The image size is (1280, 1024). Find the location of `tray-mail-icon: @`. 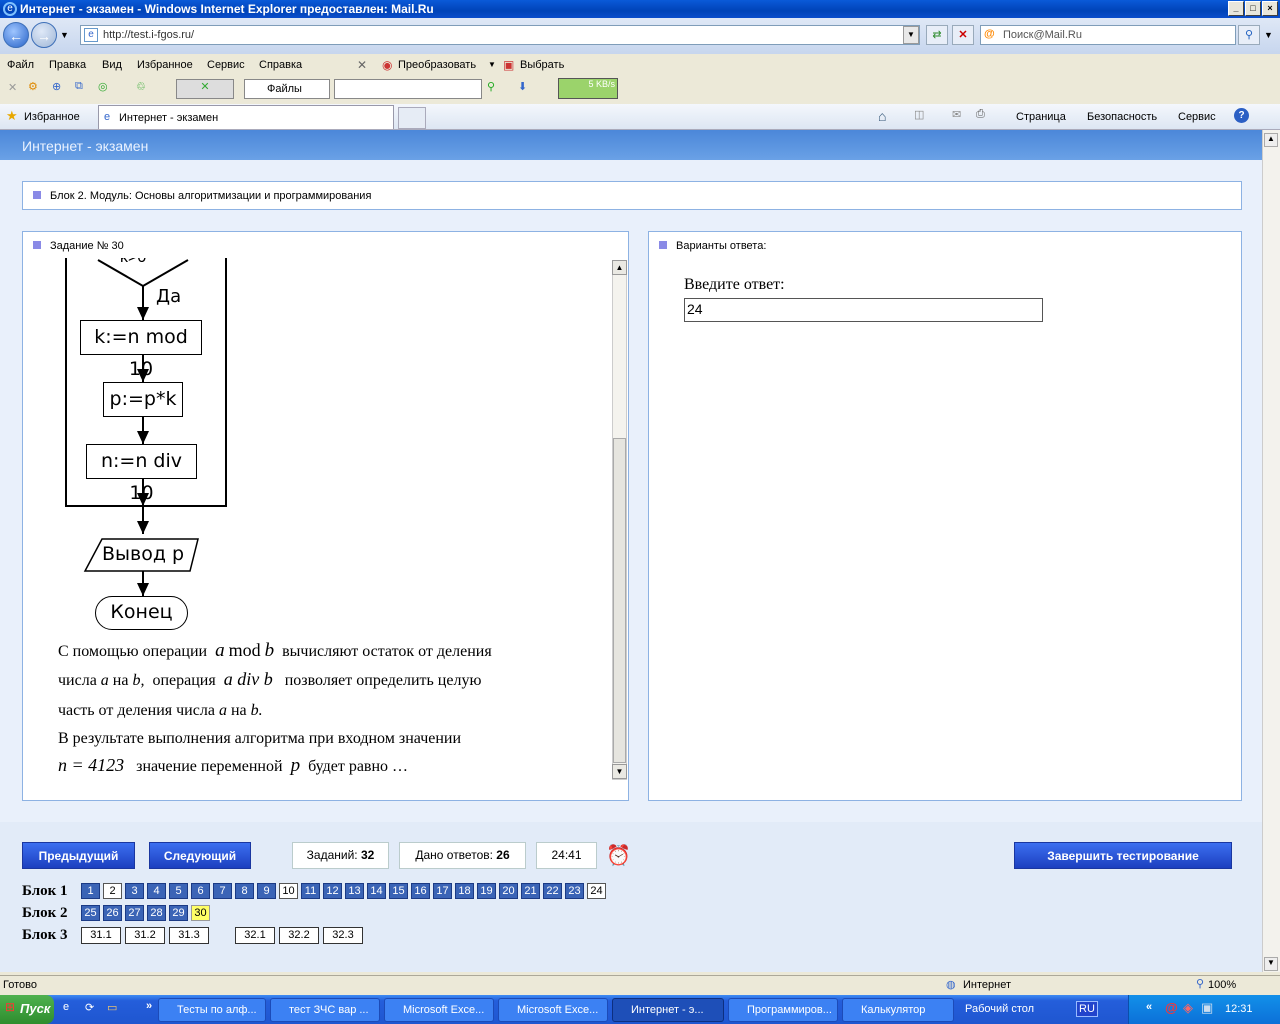

tray-mail-icon: @ is located at coordinates (1171, 1007).